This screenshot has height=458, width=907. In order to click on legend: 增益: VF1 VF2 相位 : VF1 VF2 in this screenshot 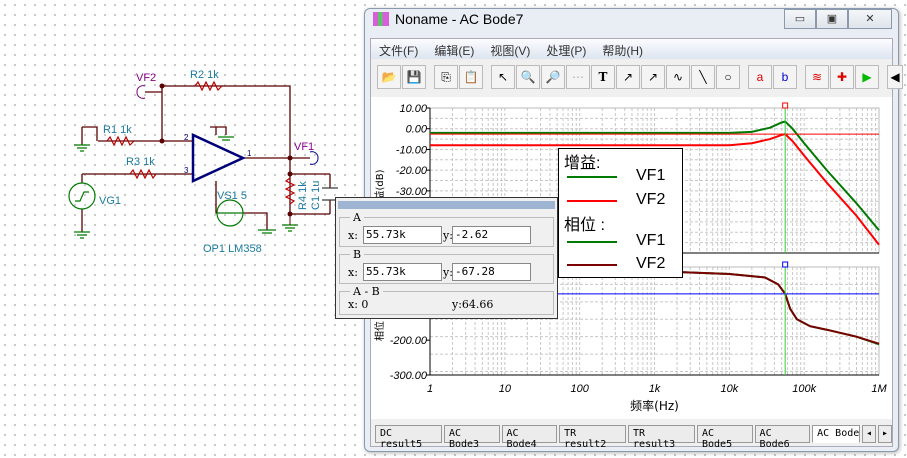, I will do `click(620, 213)`.